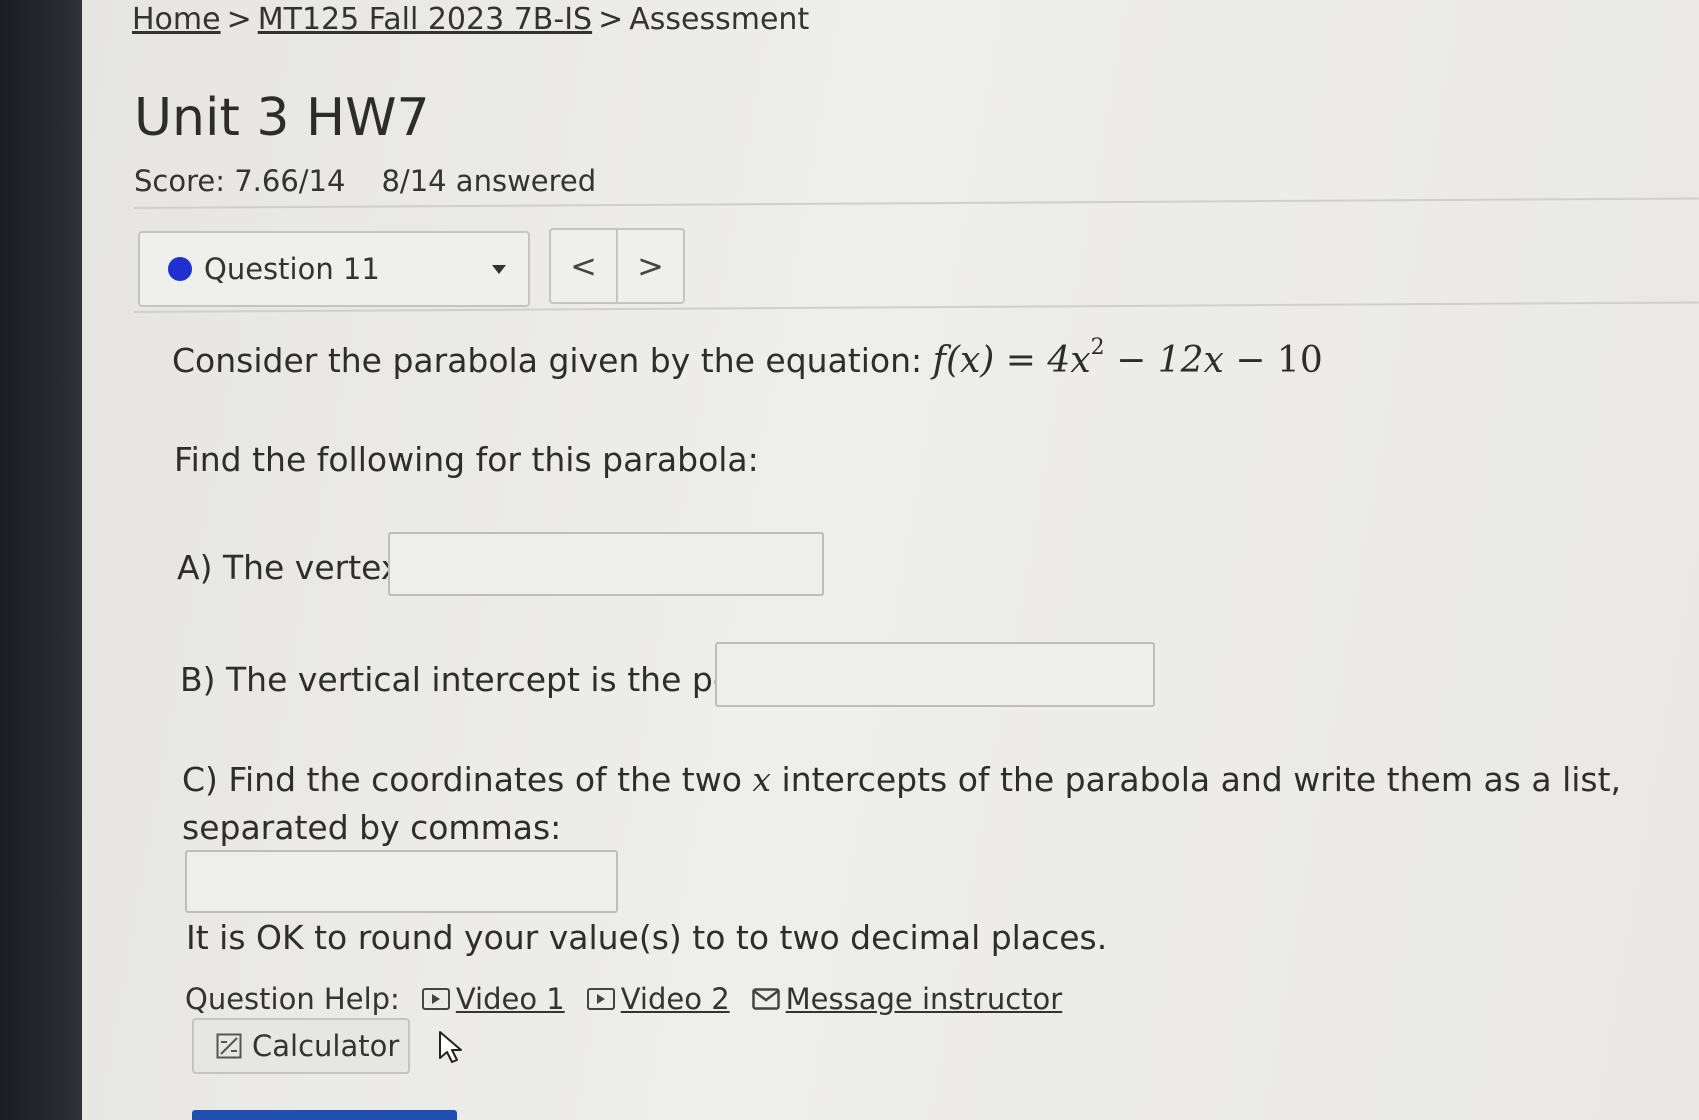 The width and height of the screenshot is (1699, 1120). I want to click on video-2-link: Video 2, so click(658, 999).